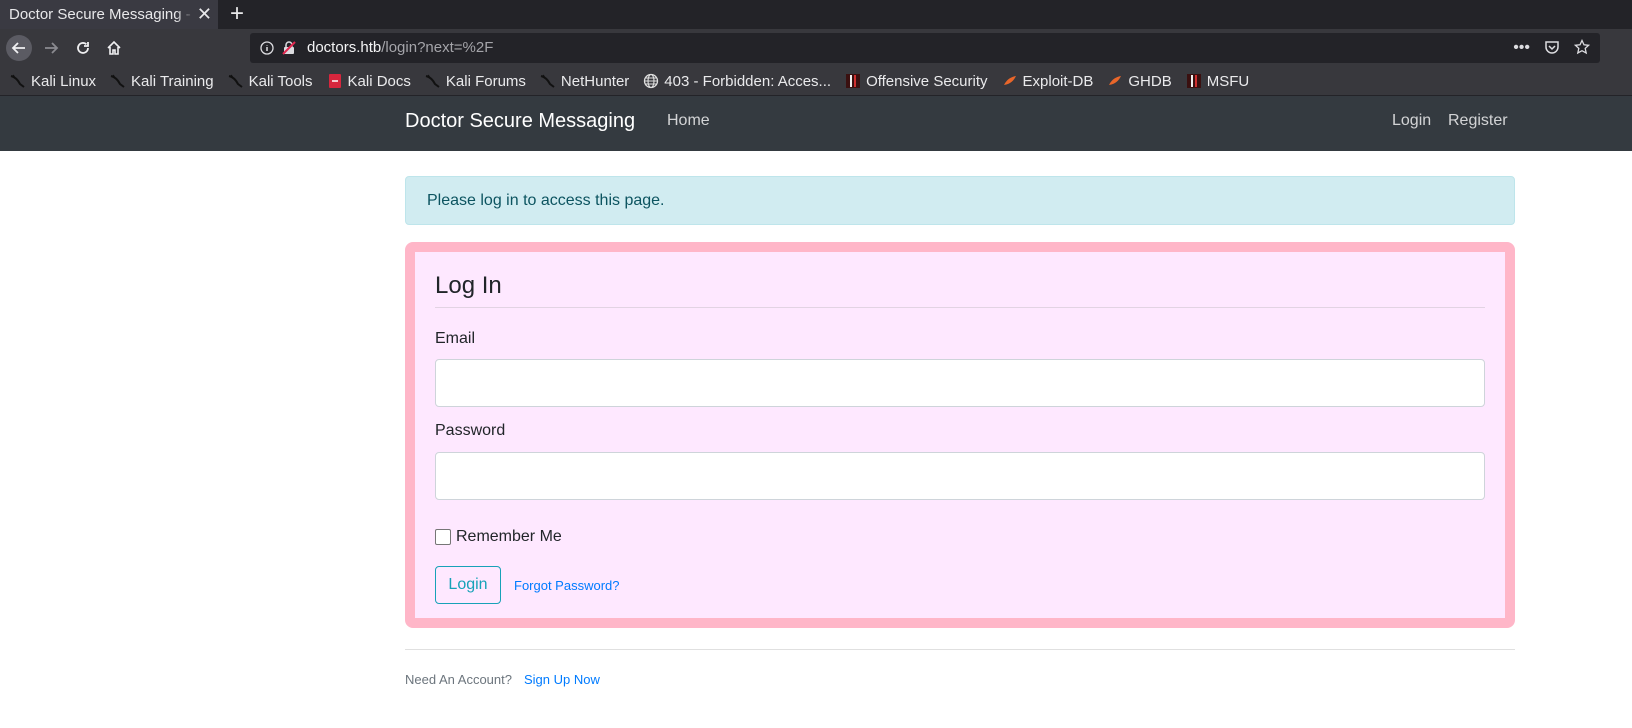 Image resolution: width=1632 pixels, height=728 pixels. Describe the element at coordinates (101, 14) in the screenshot. I see `tab-title: Doctor Secure Messaging - Login` at that location.